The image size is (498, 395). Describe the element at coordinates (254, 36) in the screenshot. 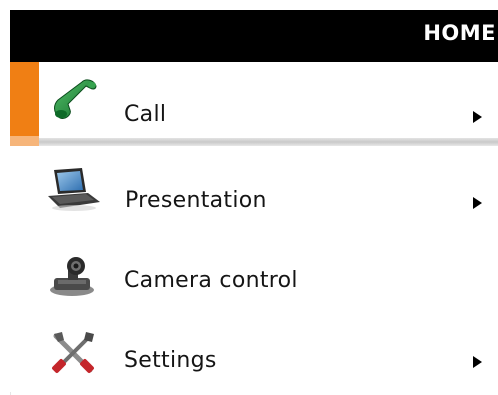

I see `top-header: HOME` at that location.